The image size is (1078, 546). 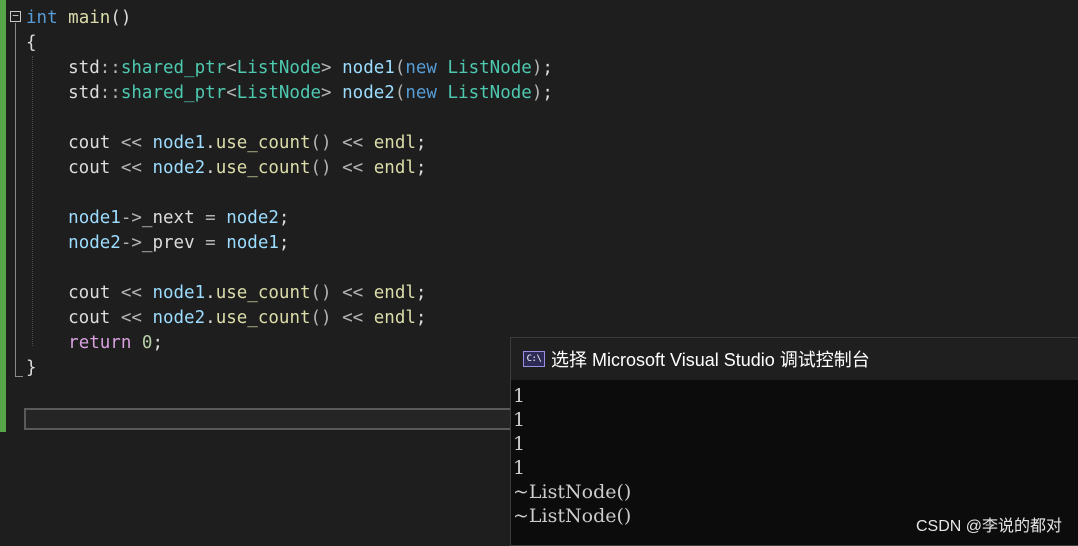 I want to click on code-line: int main(), so click(x=289, y=18).